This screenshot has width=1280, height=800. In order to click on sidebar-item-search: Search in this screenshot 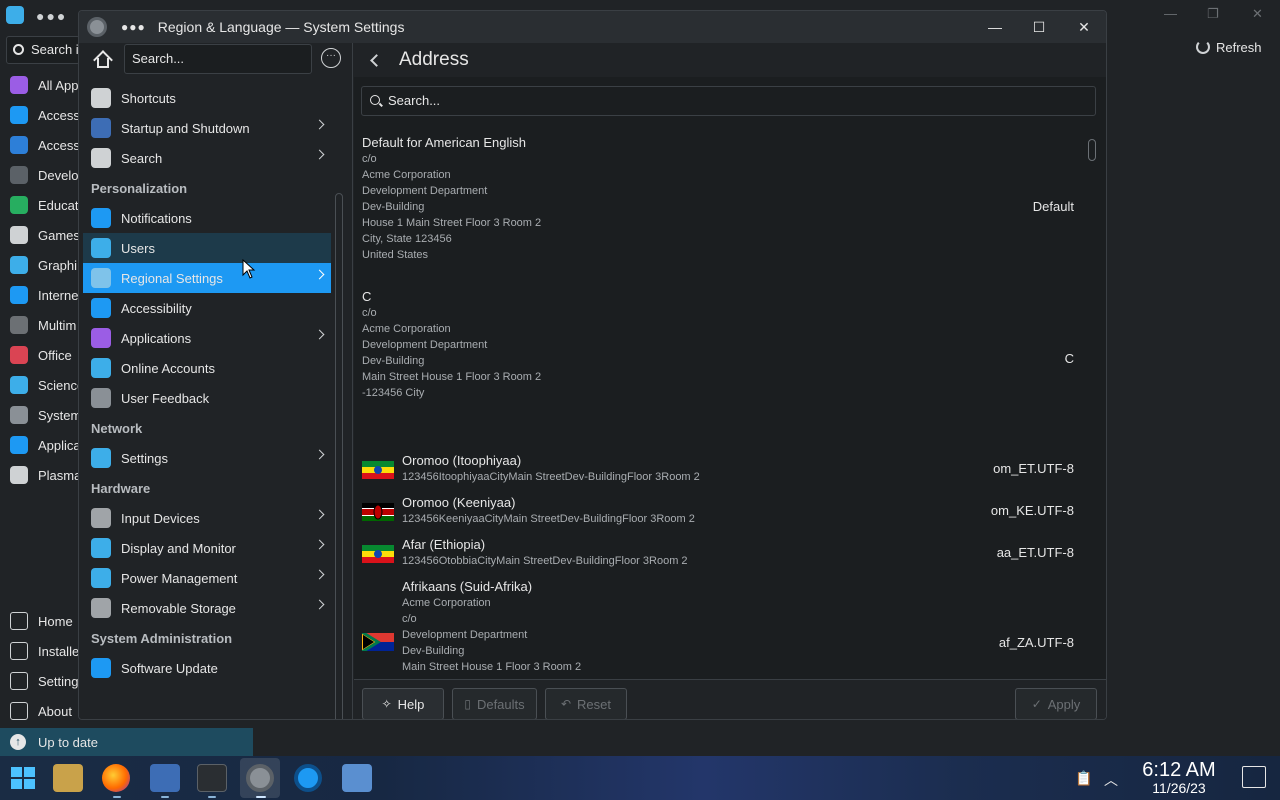, I will do `click(207, 158)`.